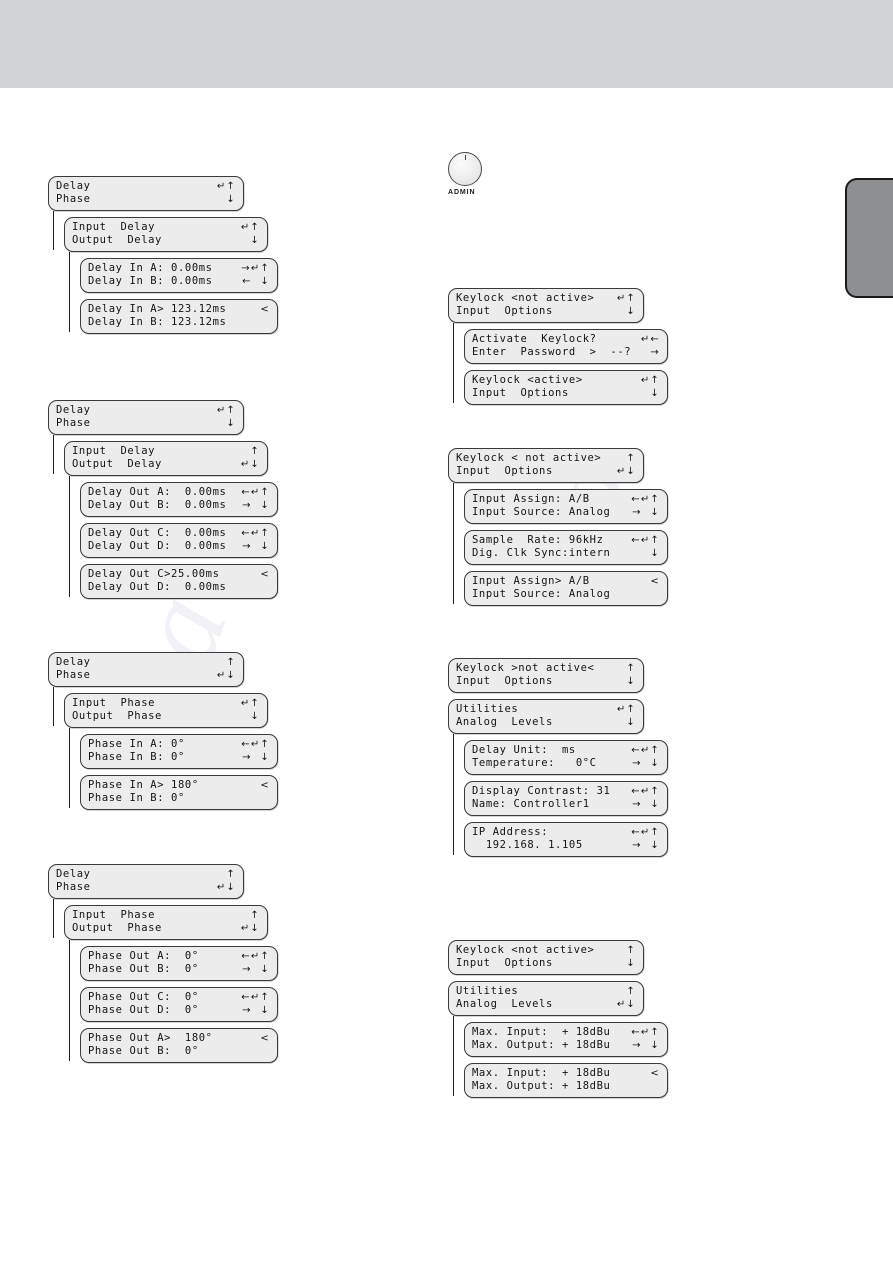 Image resolution: width=893 pixels, height=1263 pixels. What do you see at coordinates (143, 785) in the screenshot?
I see `lcd-line-text: Phase In A> 180°` at bounding box center [143, 785].